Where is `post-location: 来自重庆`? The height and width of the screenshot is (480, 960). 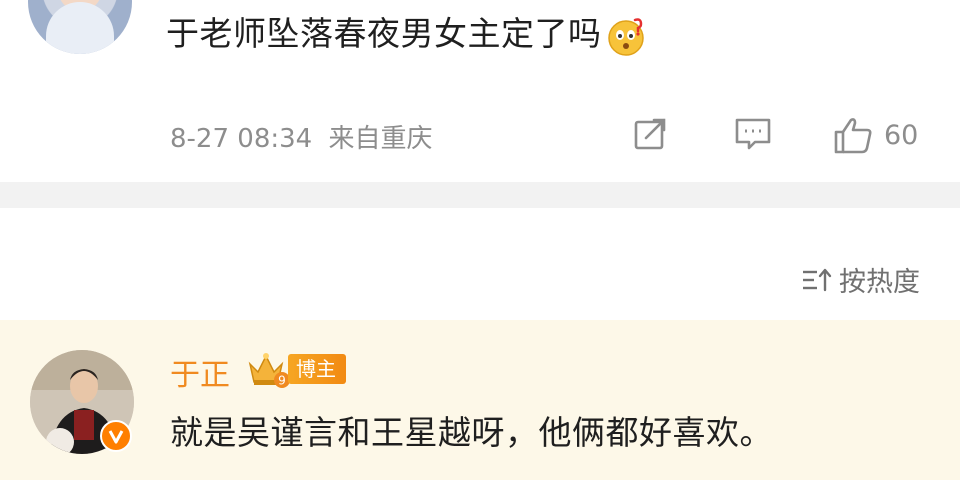 post-location: 来自重庆 is located at coordinates (380, 139).